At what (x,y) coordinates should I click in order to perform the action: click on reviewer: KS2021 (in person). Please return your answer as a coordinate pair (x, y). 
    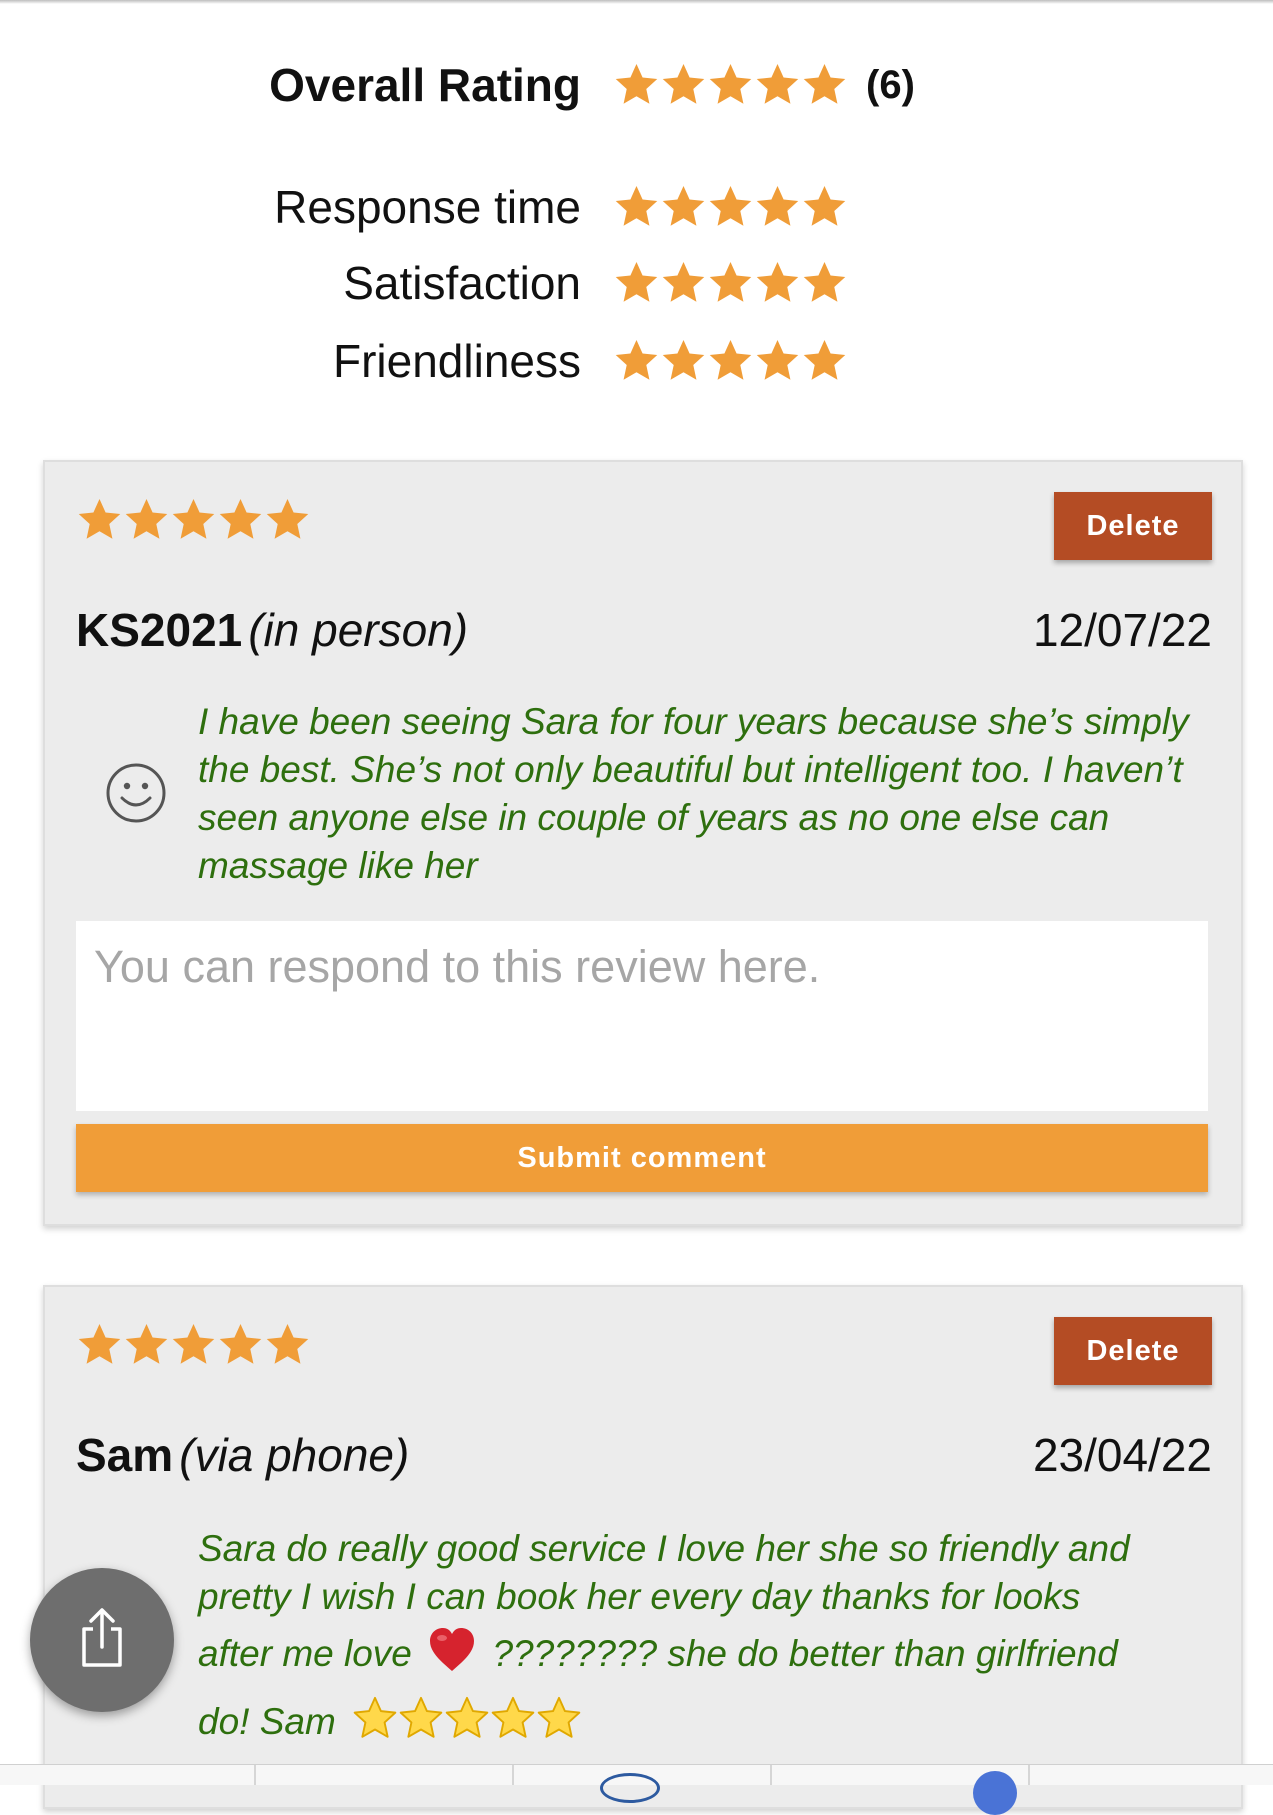
    Looking at the image, I should click on (272, 630).